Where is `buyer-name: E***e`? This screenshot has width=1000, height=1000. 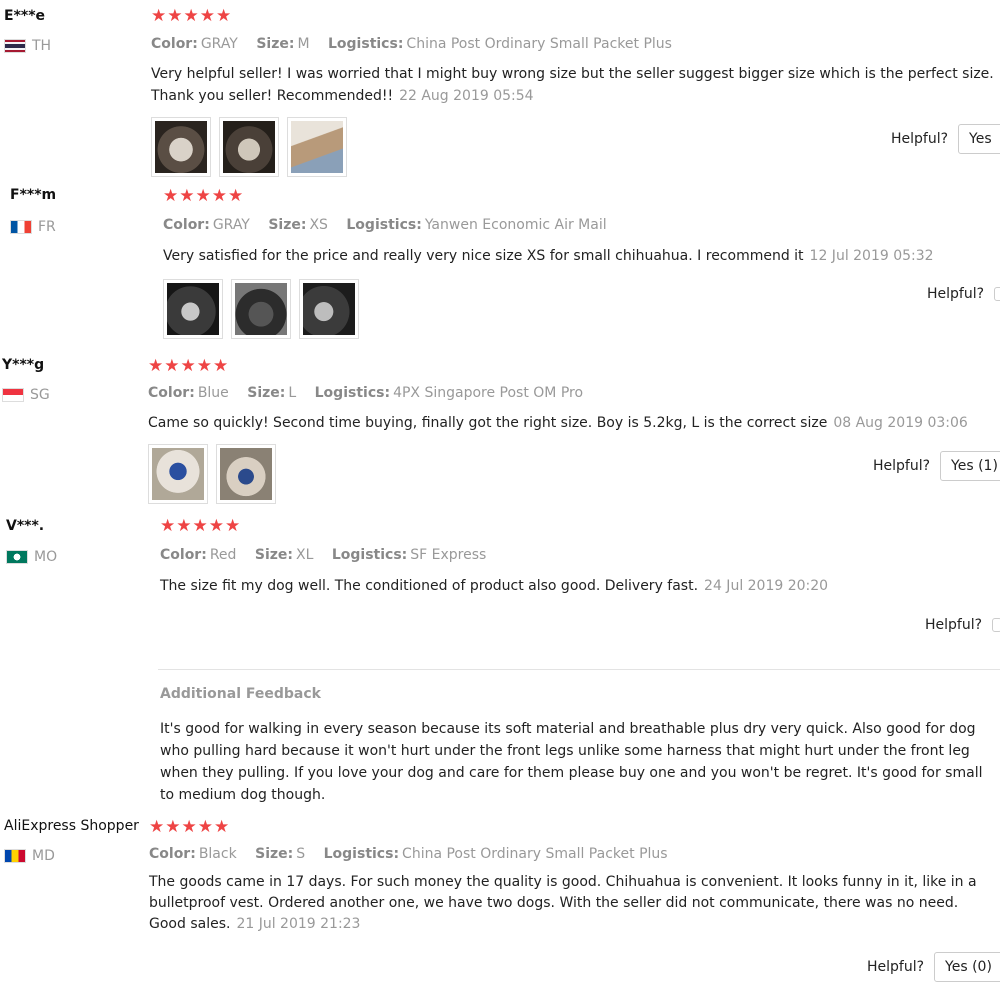 buyer-name: E***e is located at coordinates (25, 16).